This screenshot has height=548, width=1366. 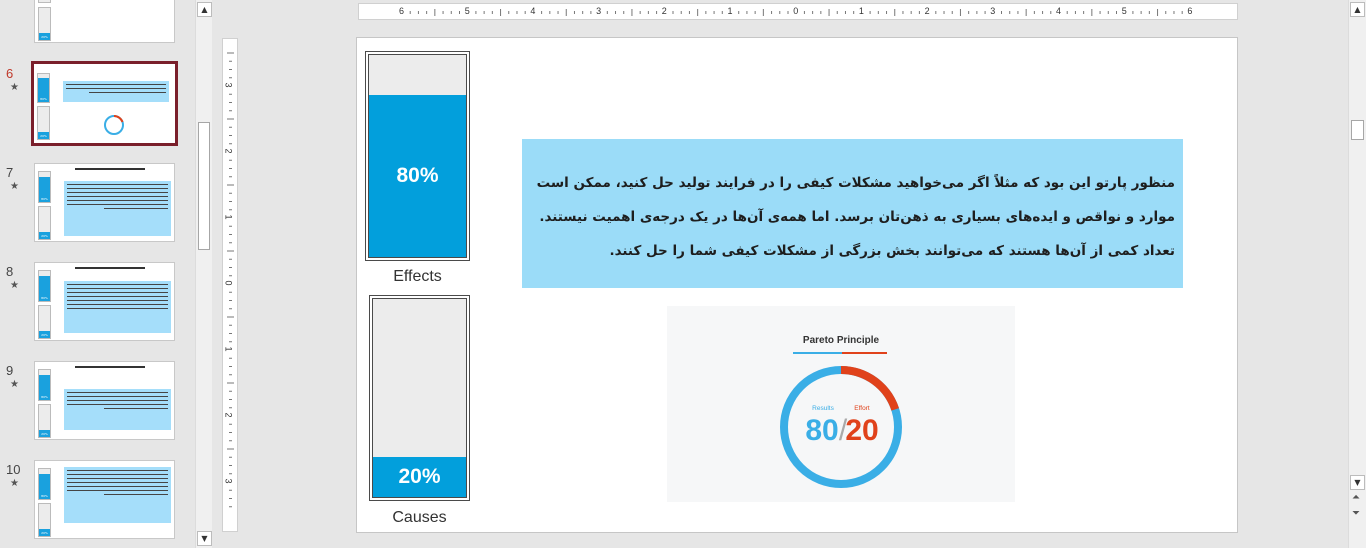 What do you see at coordinates (841, 420) in the screenshot?
I see `pareto-donut-chart: Results Effort 80 / 20` at bounding box center [841, 420].